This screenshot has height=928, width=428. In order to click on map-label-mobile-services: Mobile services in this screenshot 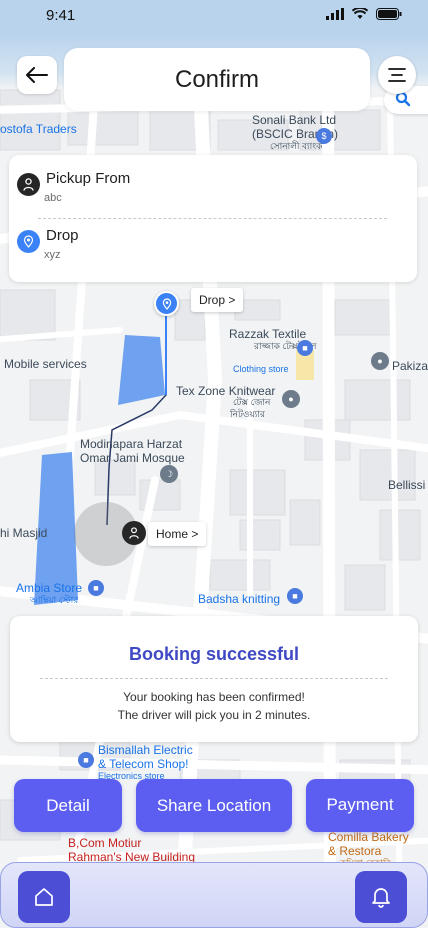, I will do `click(45, 364)`.